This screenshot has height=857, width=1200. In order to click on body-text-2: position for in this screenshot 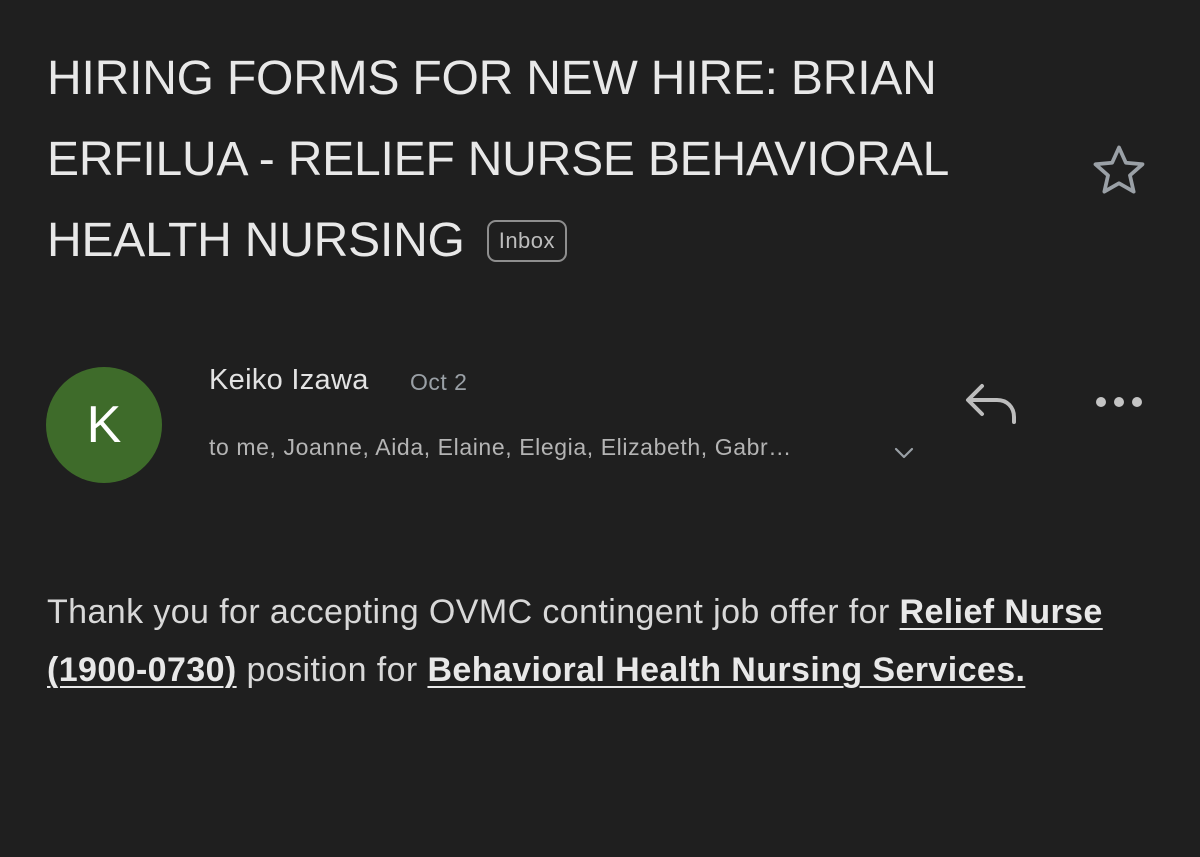, I will do `click(332, 670)`.